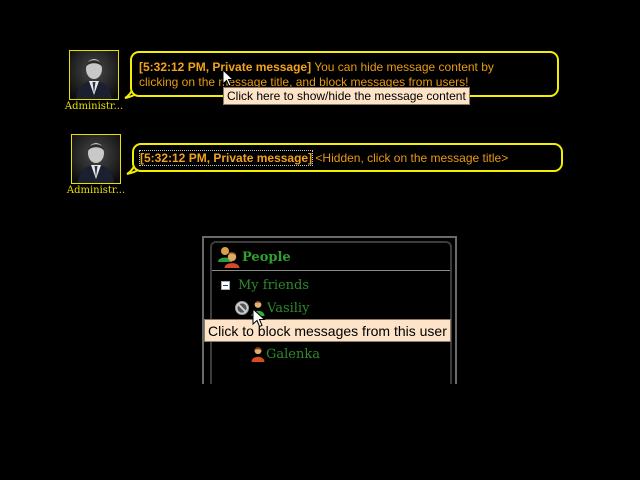  Describe the element at coordinates (402, 67) in the screenshot. I see `message-1-text-line1: You can hide message content by` at that location.